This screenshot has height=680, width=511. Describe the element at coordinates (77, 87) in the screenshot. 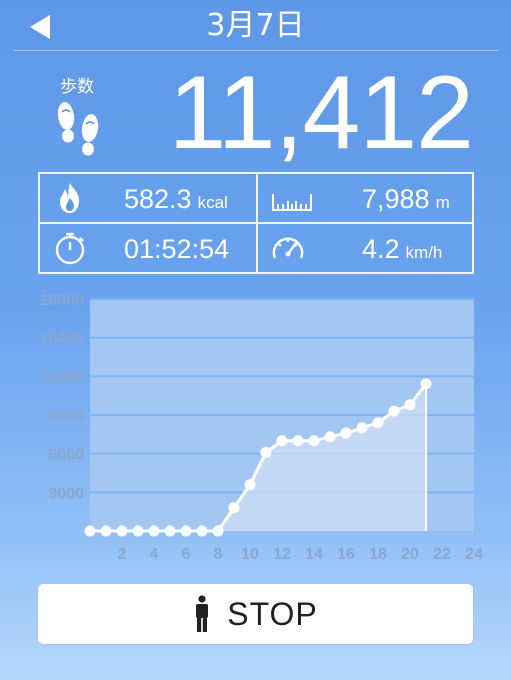

I see `steps-label: 歩数` at that location.